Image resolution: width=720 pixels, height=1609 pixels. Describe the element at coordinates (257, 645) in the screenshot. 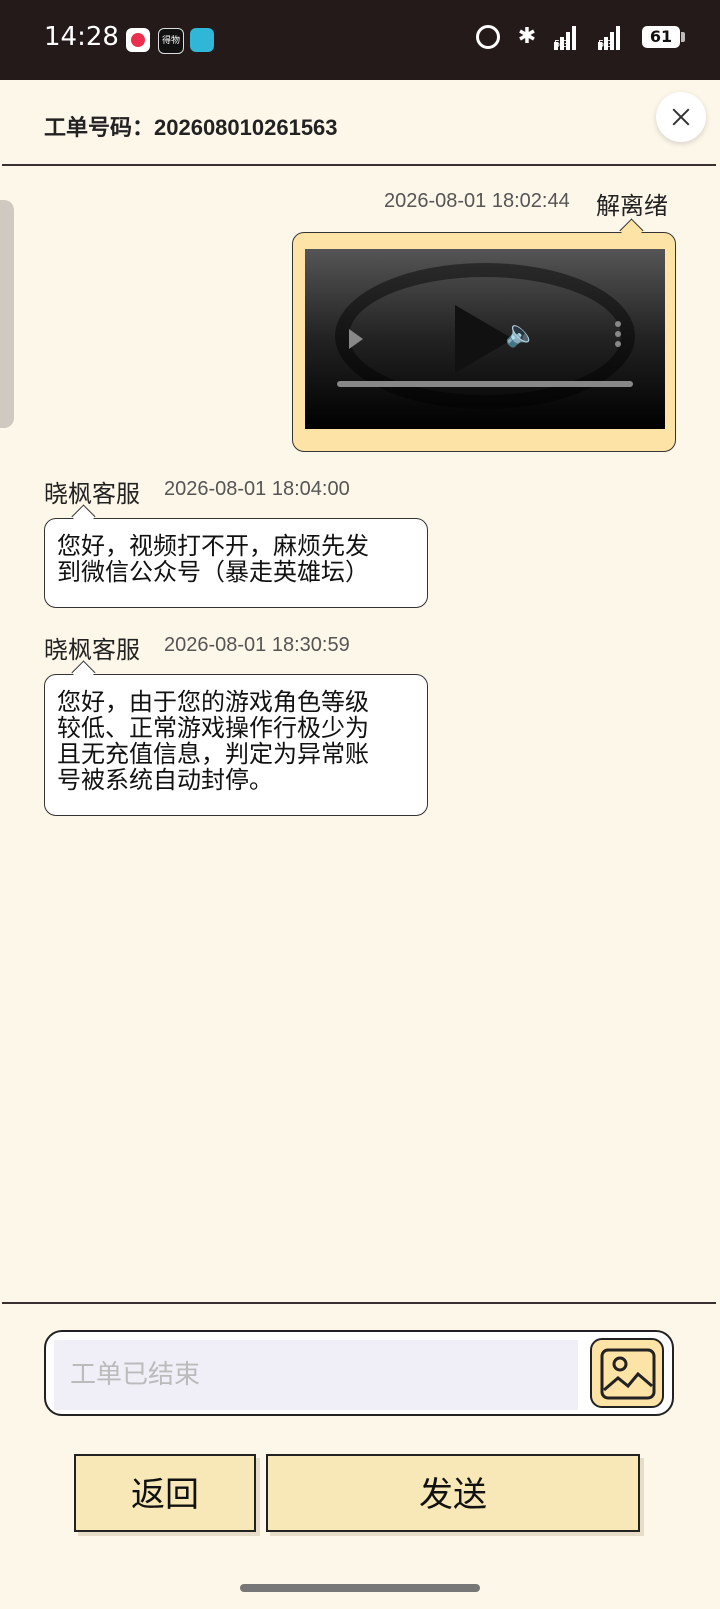

I see `message-timestamp: 2026-08-01 18:30:59` at that location.